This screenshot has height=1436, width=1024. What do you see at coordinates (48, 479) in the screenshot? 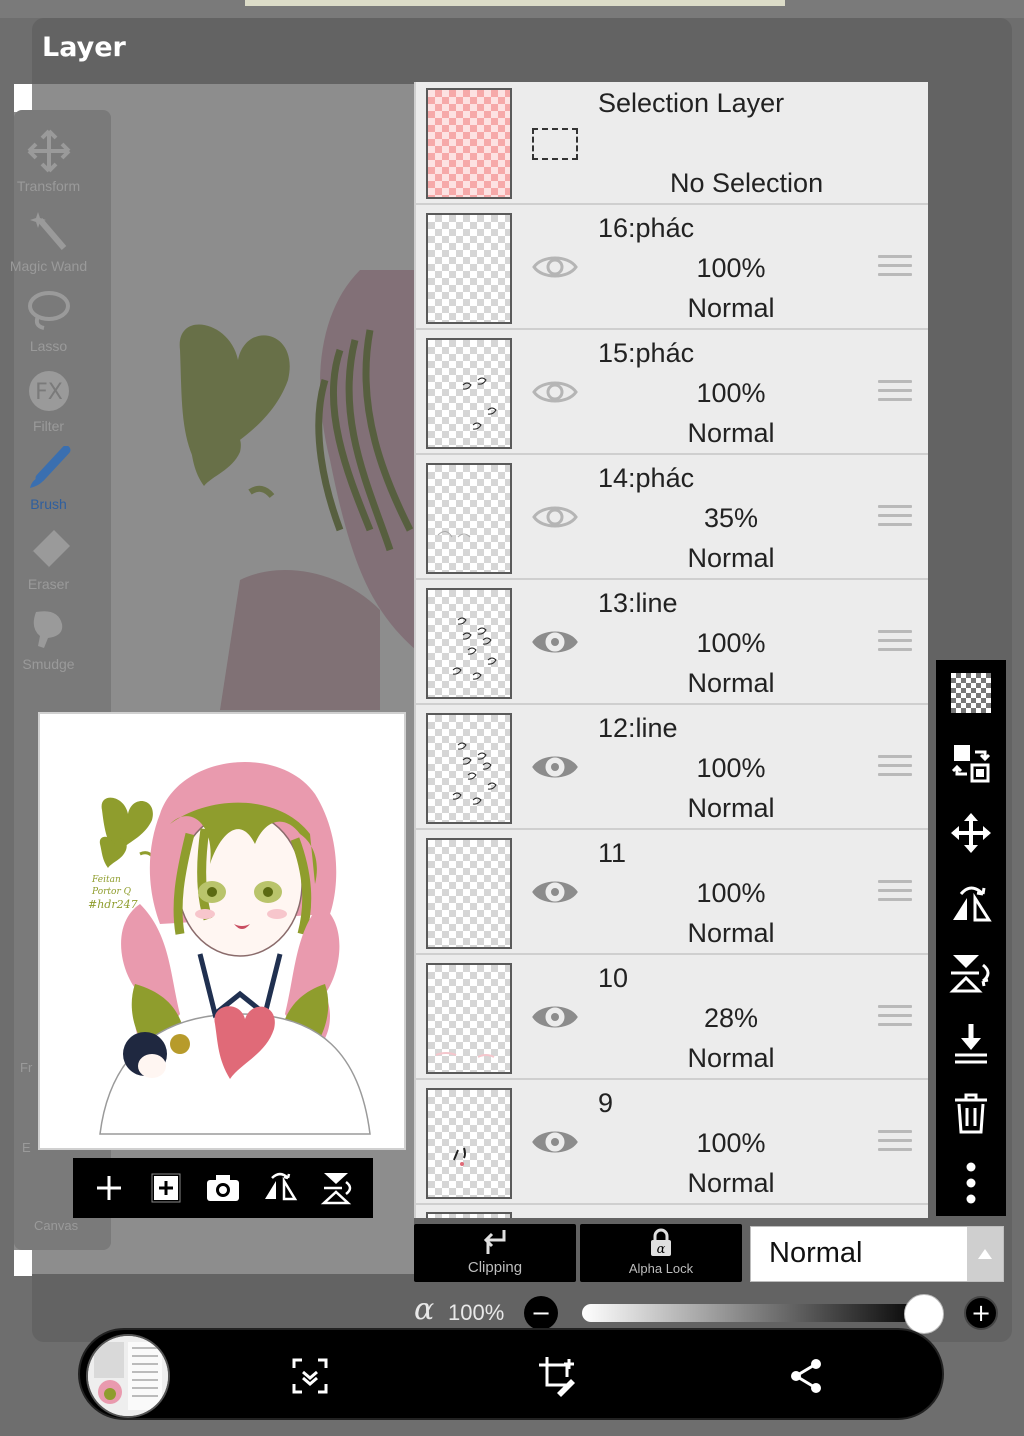
I see `tool-brush: Brush` at bounding box center [48, 479].